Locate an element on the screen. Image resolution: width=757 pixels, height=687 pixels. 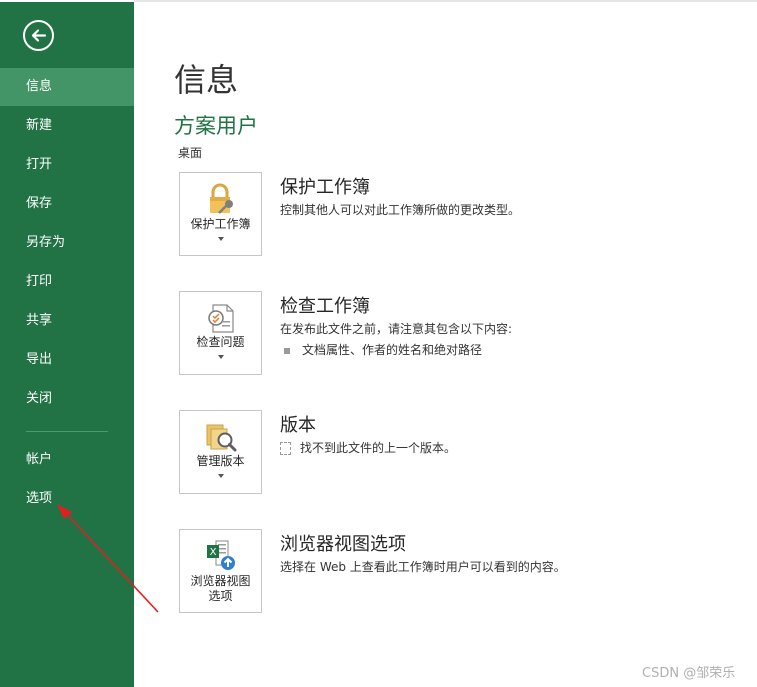
manage-versions-button: 管理版本 is located at coordinates (220, 452).